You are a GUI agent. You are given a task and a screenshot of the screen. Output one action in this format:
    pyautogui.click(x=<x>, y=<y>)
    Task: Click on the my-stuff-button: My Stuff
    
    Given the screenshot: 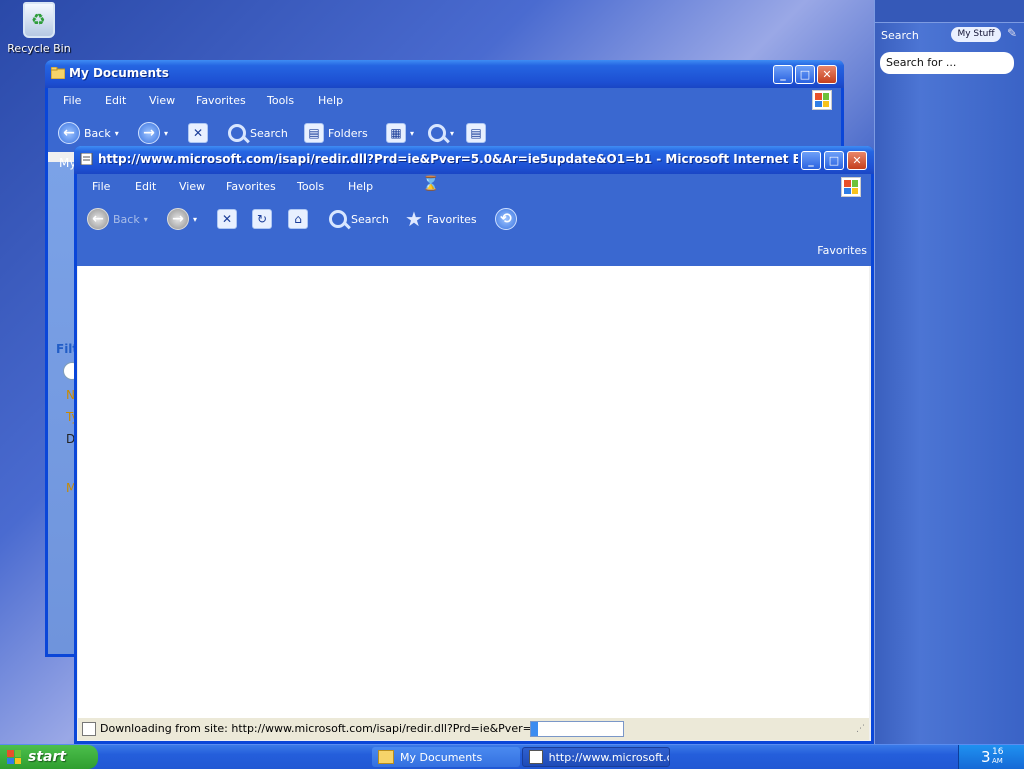 What is the action you would take?
    pyautogui.click(x=976, y=34)
    